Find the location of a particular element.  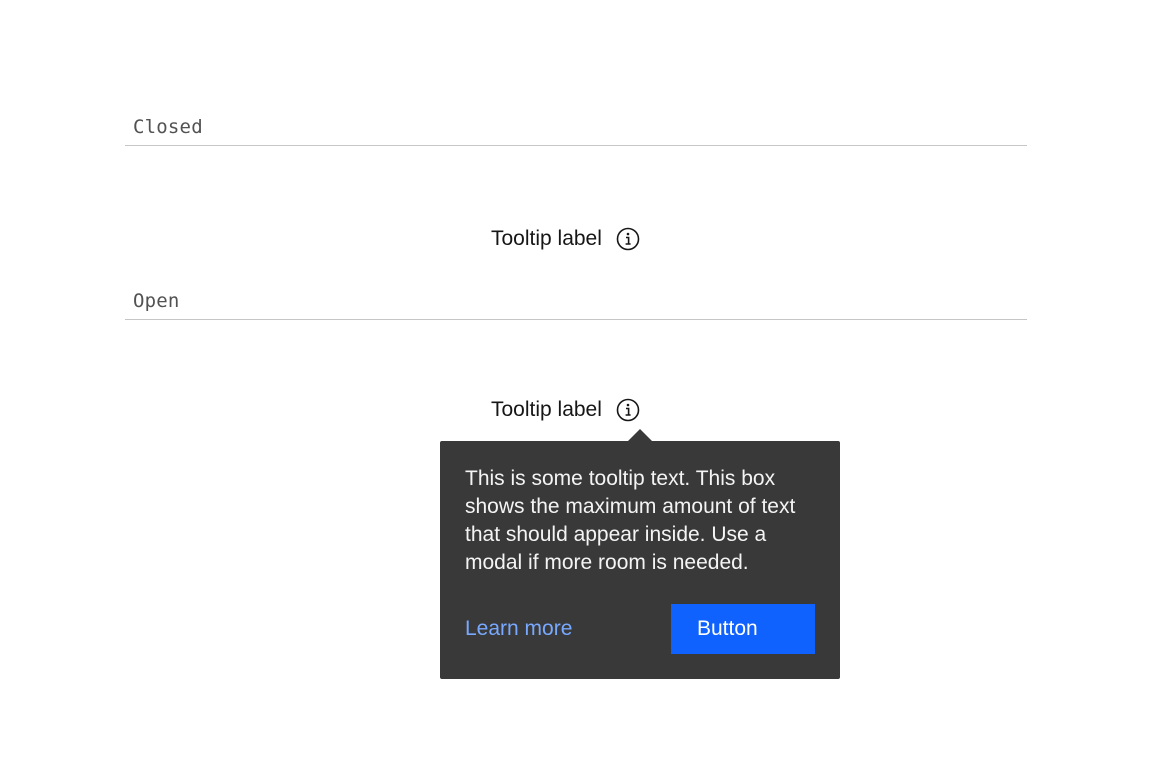

tooltip-primary-button: Button is located at coordinates (743, 629).